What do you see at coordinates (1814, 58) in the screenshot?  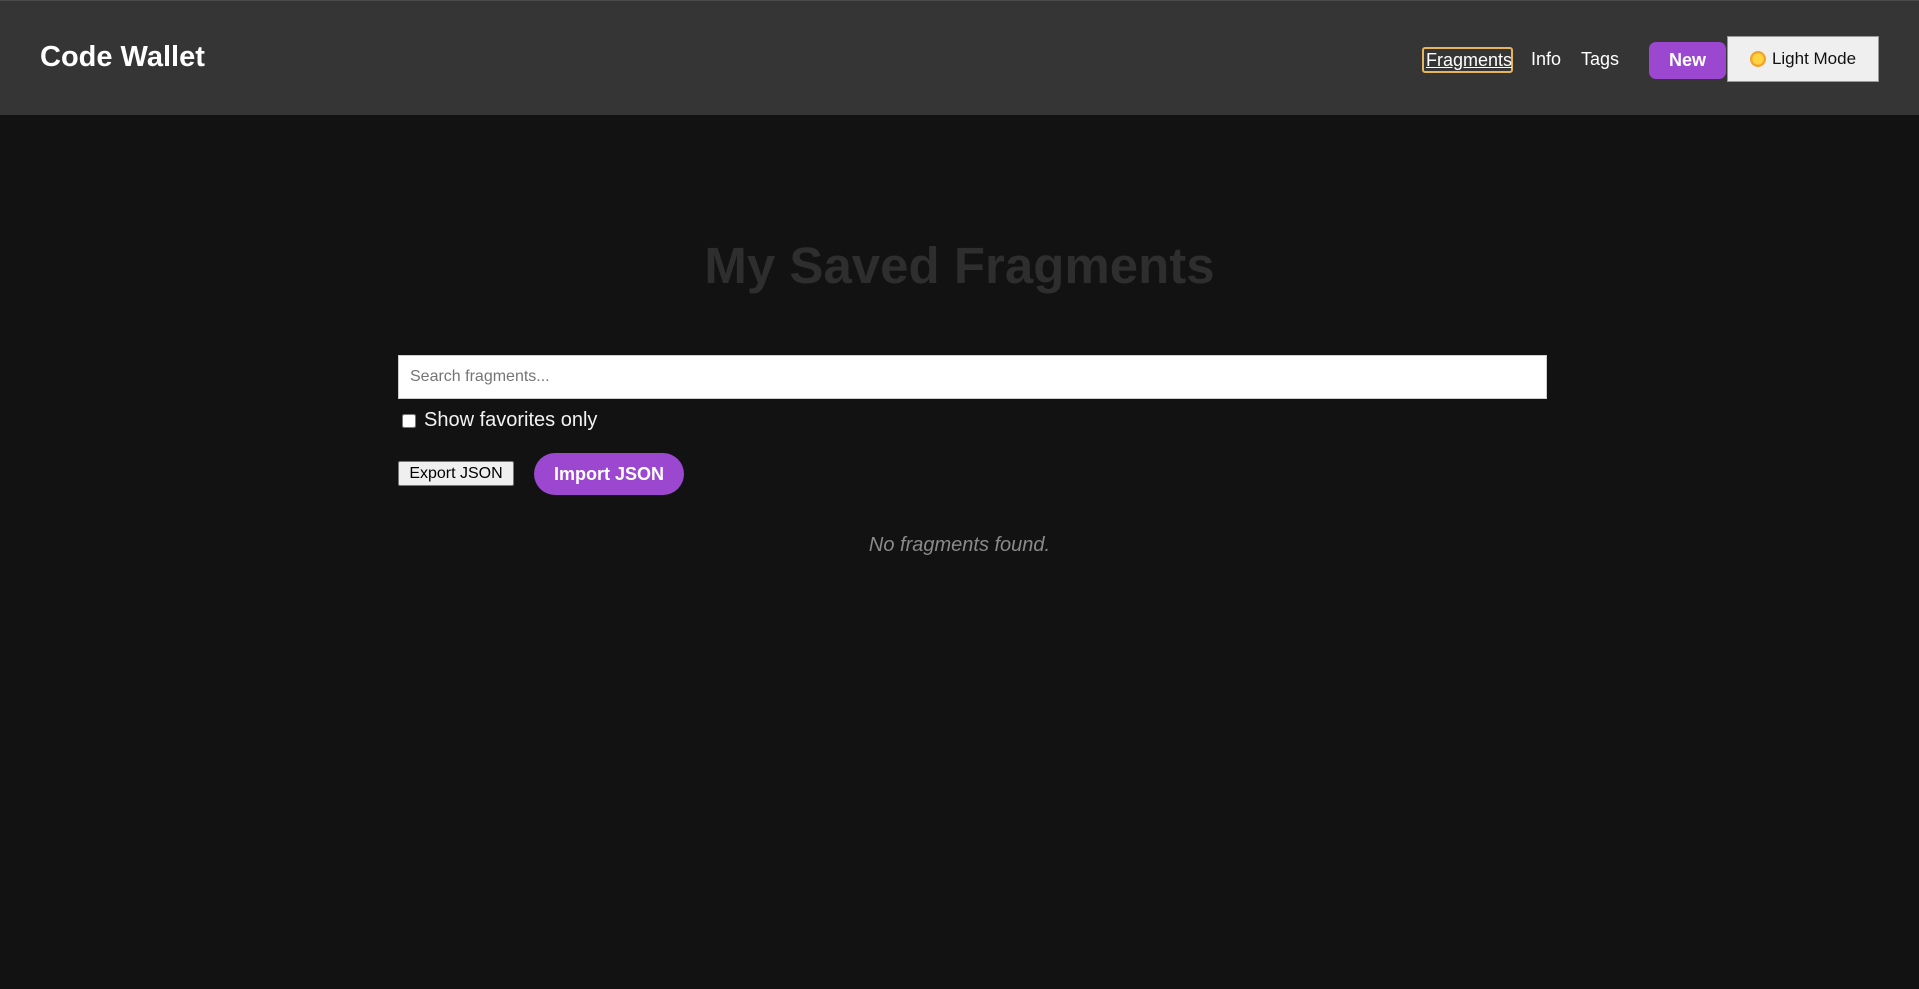 I see `theme-toggle-label: Light Mode` at bounding box center [1814, 58].